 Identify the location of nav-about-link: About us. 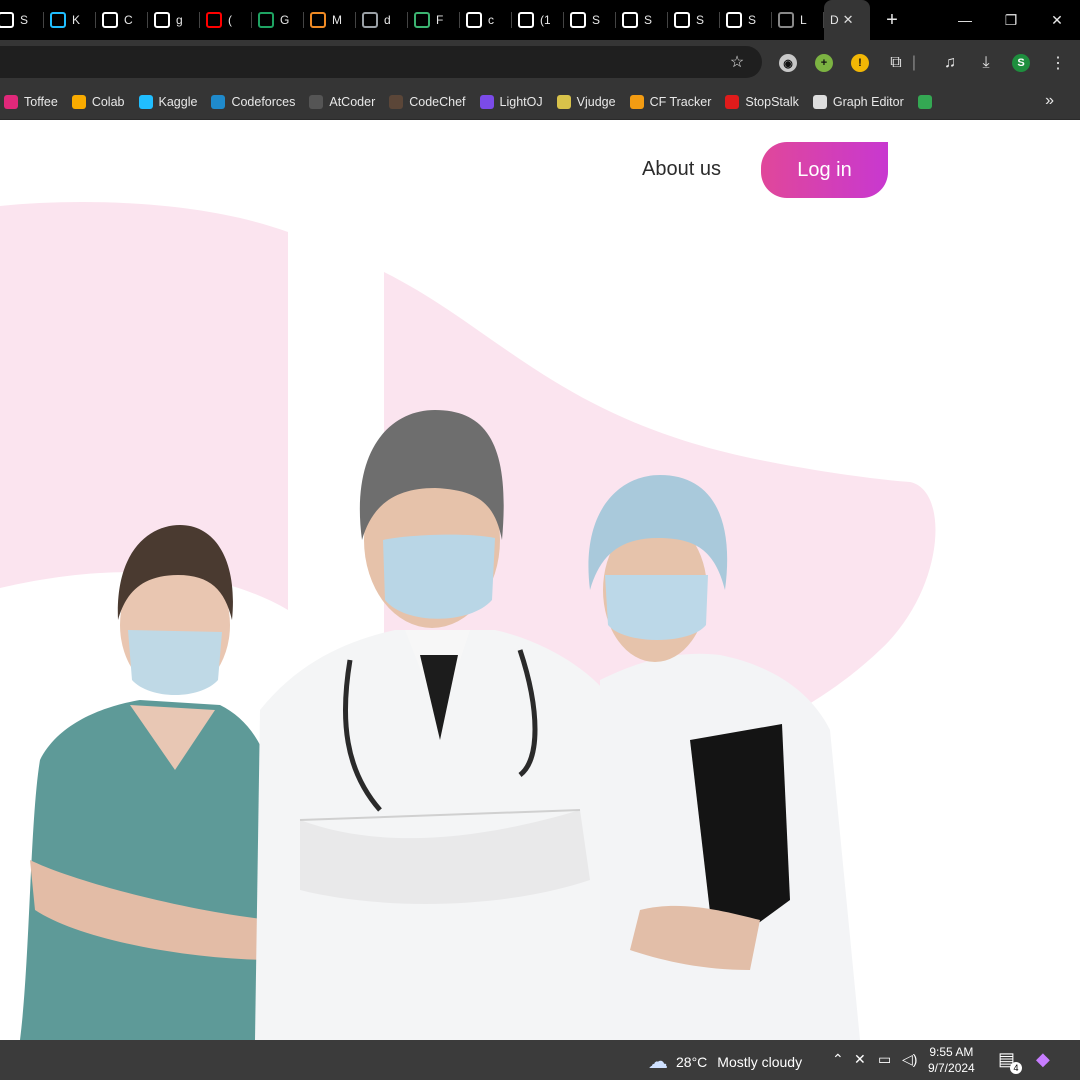
(681, 169).